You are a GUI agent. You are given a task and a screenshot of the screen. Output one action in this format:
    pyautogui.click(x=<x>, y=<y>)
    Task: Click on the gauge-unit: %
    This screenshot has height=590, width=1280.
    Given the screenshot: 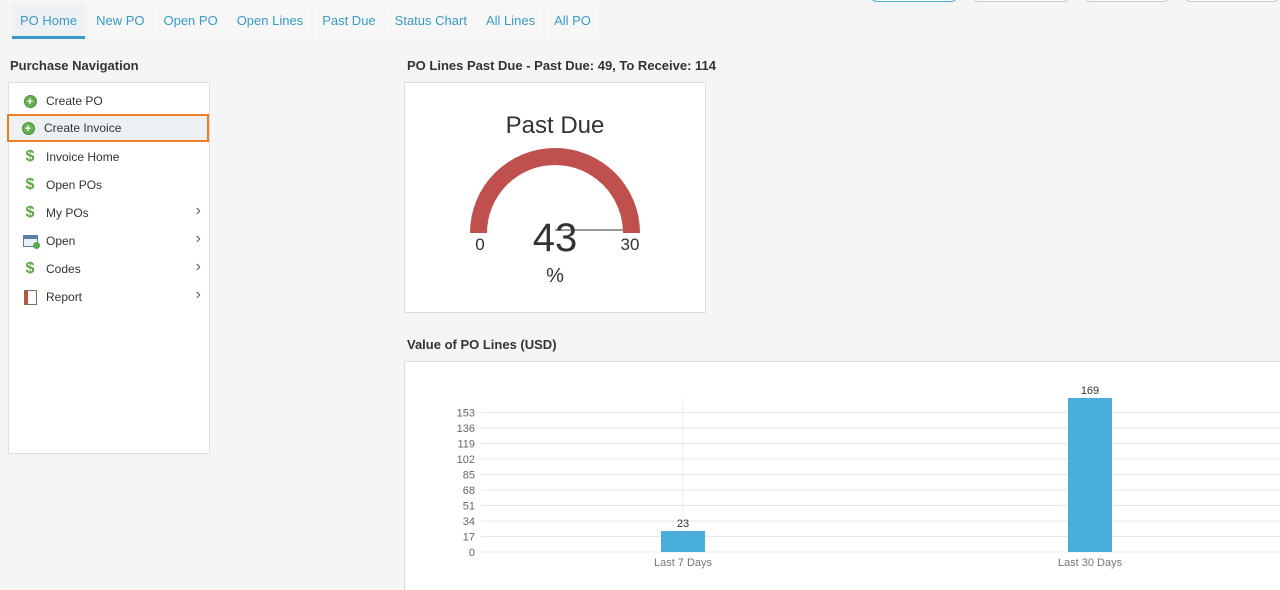 What is the action you would take?
    pyautogui.click(x=555, y=276)
    